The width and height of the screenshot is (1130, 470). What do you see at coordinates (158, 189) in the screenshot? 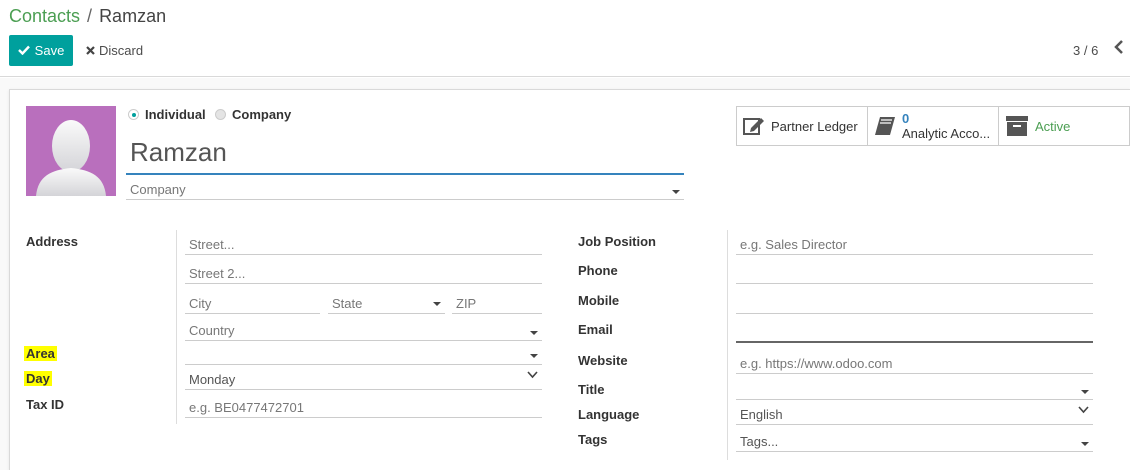
I see `company-placeholder: Company` at bounding box center [158, 189].